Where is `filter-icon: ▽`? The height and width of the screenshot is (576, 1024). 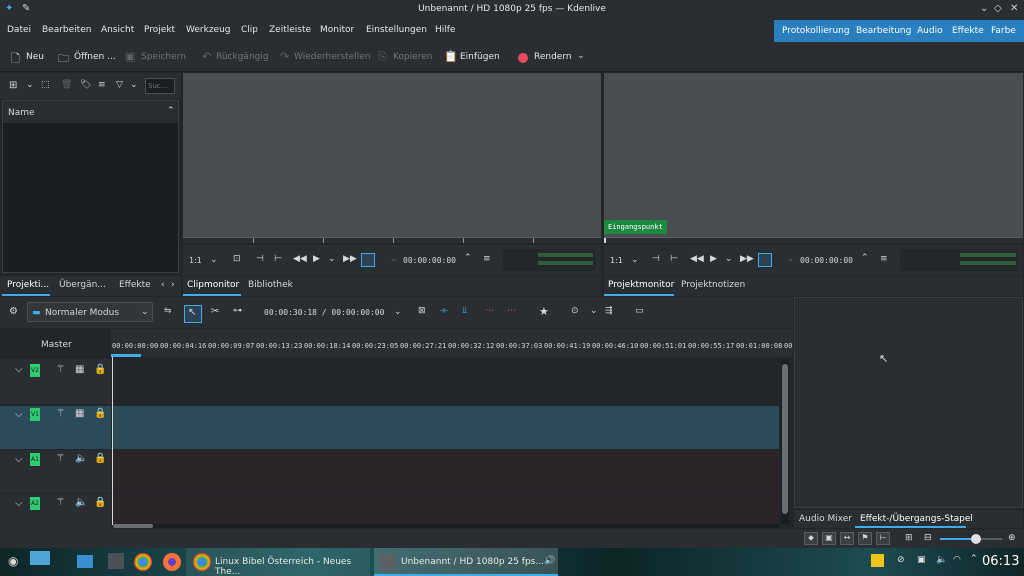 filter-icon: ▽ is located at coordinates (119, 85).